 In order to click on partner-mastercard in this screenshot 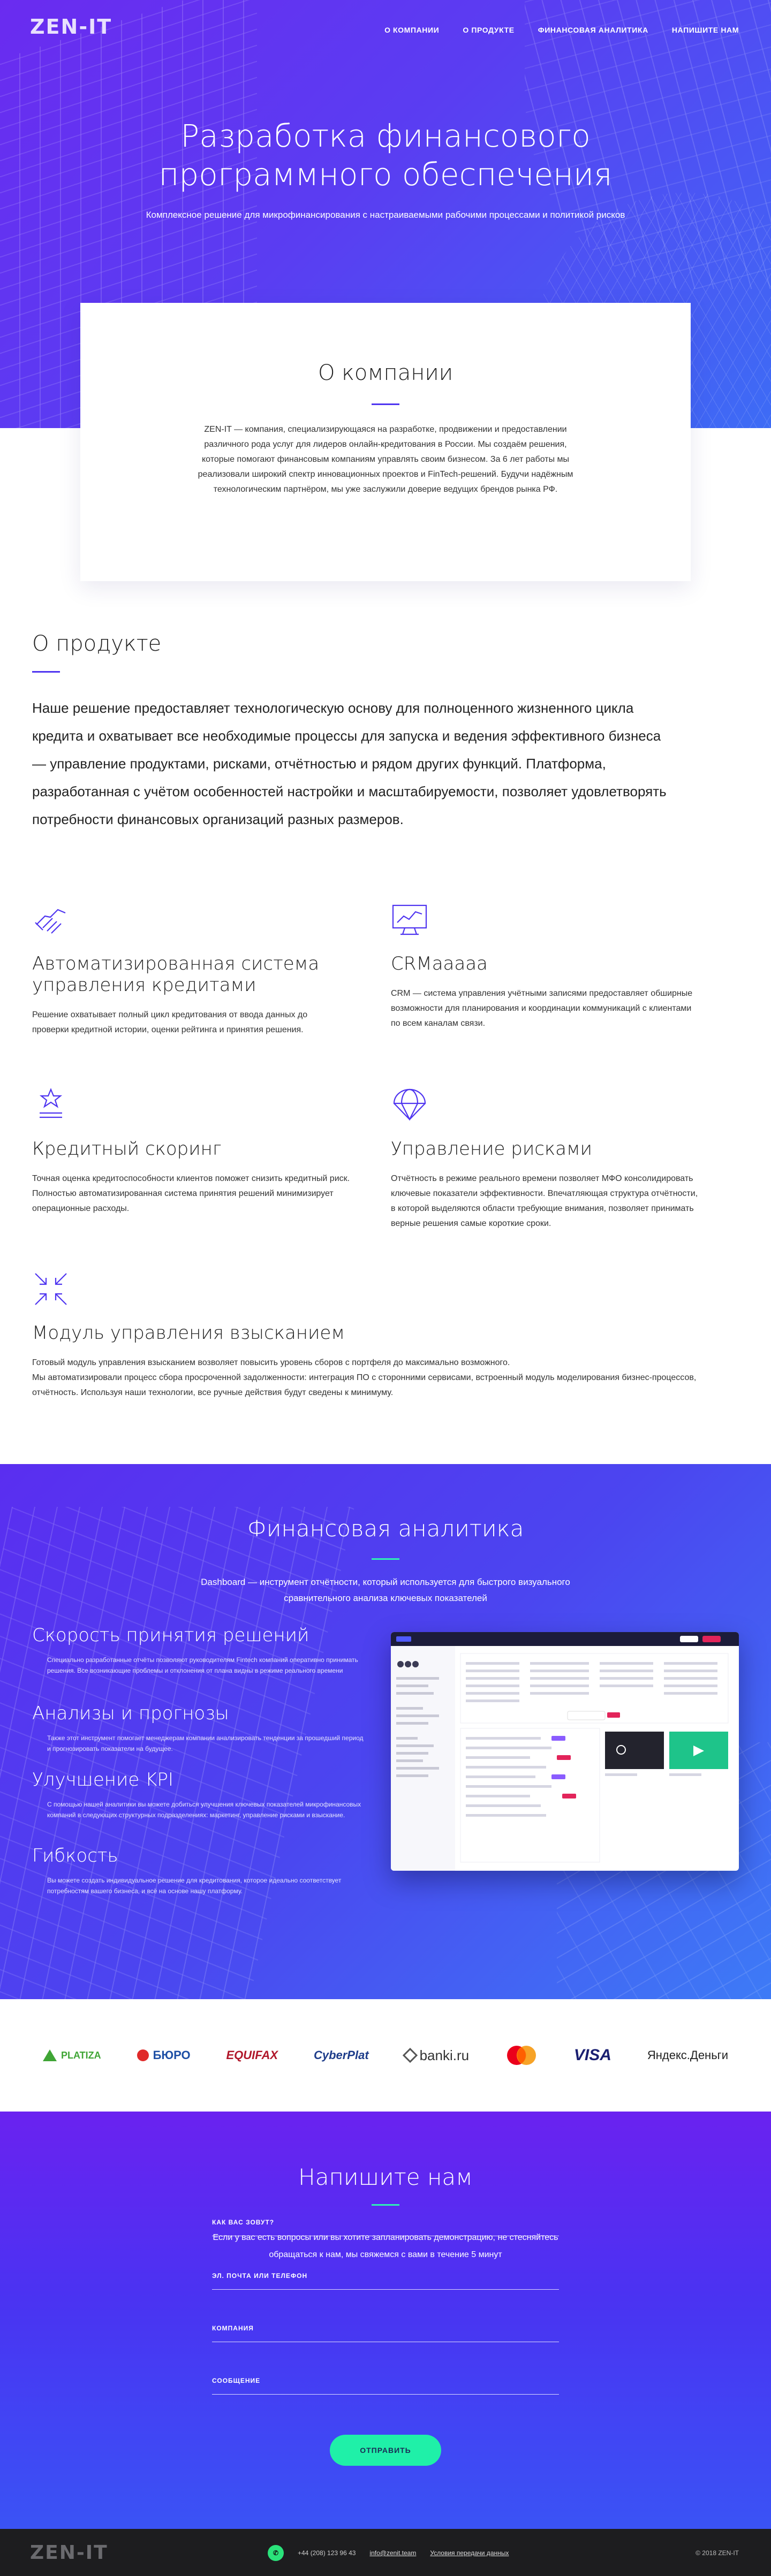, I will do `click(521, 2055)`.